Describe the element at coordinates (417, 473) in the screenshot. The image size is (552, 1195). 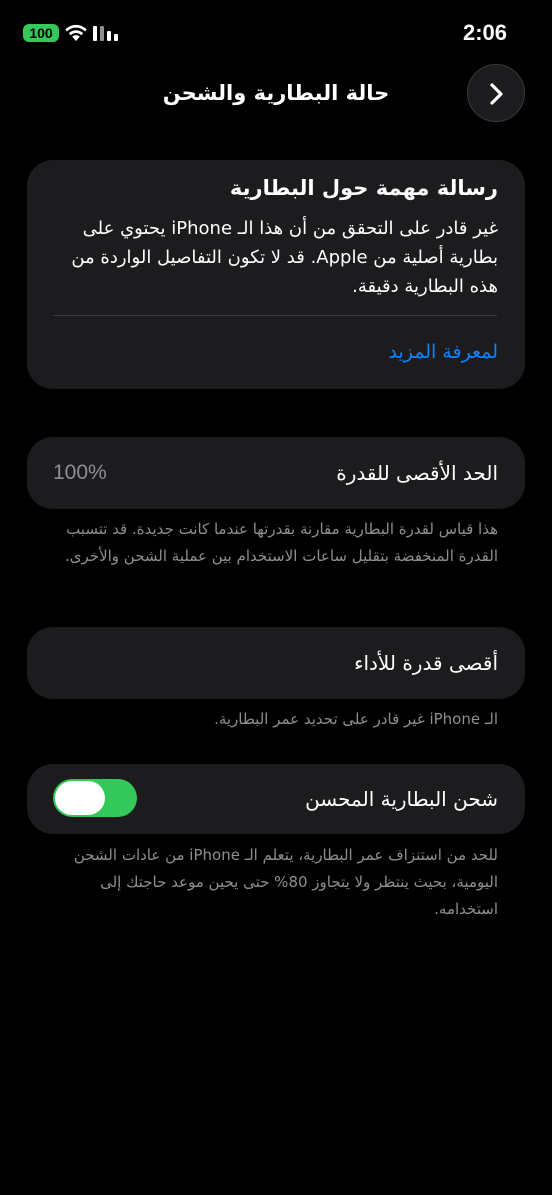
I see `maximum-capacity-label: الحد الأقصى للقدرة` at that location.